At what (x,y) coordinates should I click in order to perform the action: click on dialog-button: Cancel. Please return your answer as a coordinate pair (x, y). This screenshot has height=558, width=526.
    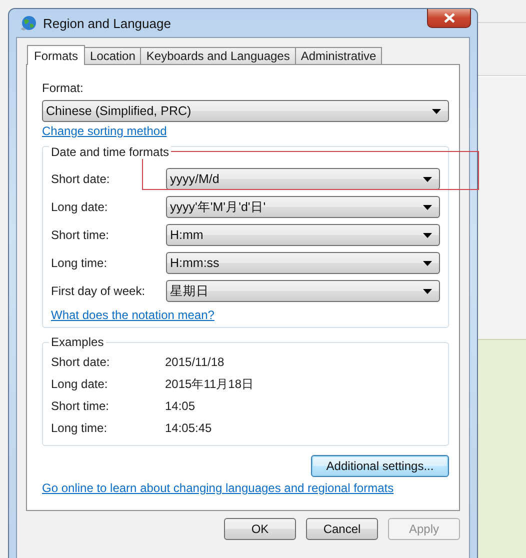
    Looking at the image, I should click on (342, 529).